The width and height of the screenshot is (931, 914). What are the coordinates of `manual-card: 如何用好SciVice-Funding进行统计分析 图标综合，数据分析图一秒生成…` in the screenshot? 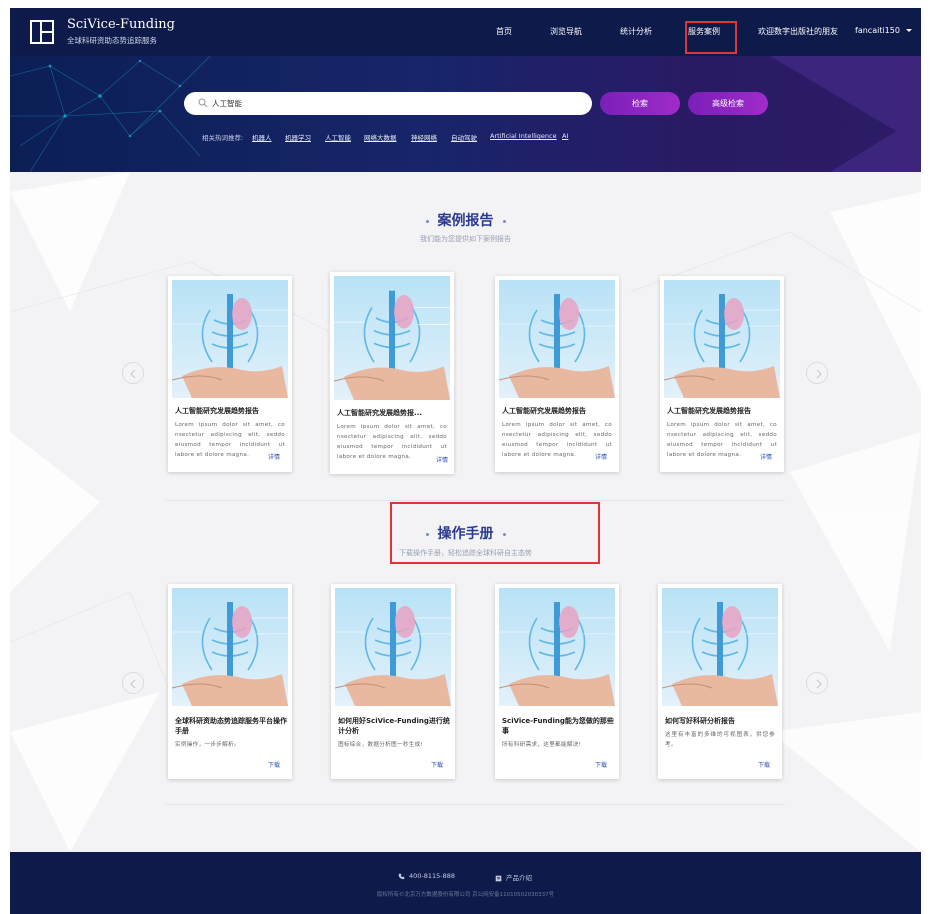 It's located at (393, 681).